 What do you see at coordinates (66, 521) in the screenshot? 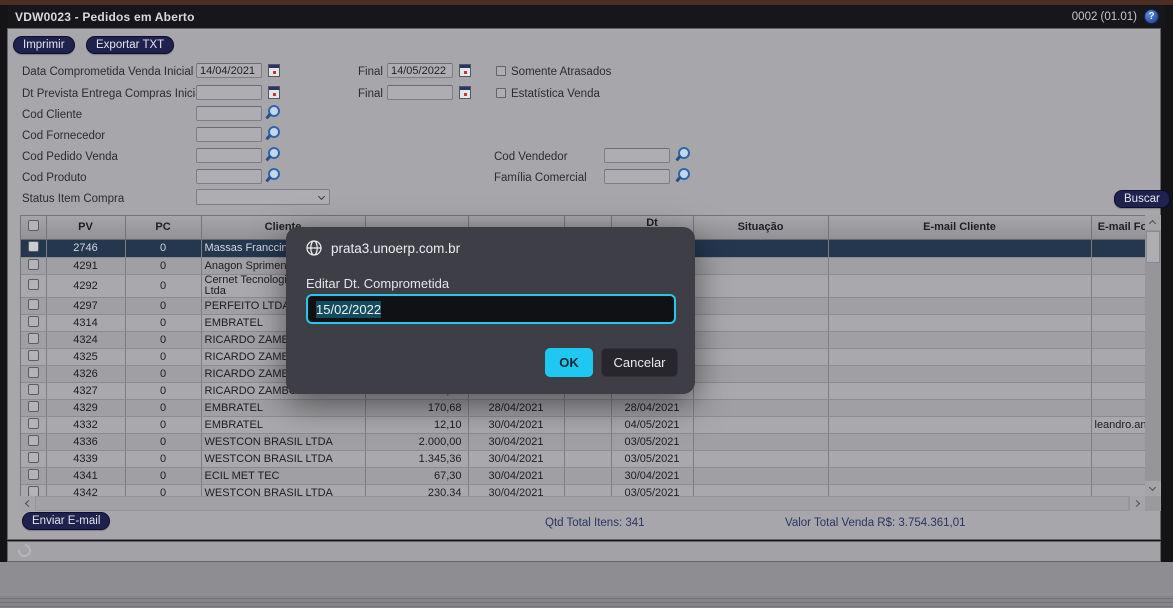
I see `enviar-email-button: Enviar E-mail` at bounding box center [66, 521].